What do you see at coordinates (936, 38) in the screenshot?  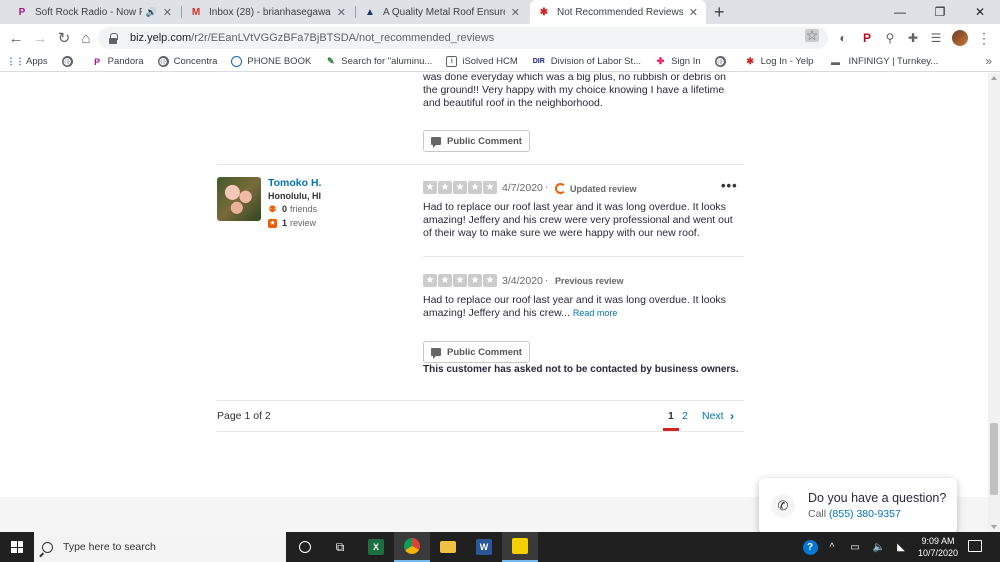 I see `reading-list-icon: ☰` at bounding box center [936, 38].